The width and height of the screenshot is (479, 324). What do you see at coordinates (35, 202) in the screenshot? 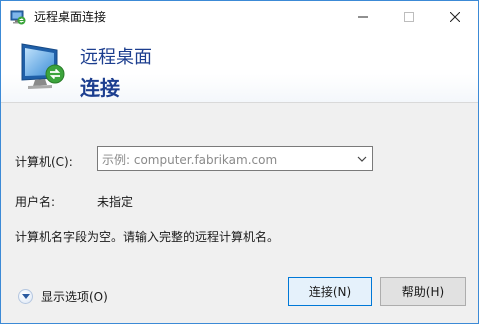
I see `username-label: 用户名:` at bounding box center [35, 202].